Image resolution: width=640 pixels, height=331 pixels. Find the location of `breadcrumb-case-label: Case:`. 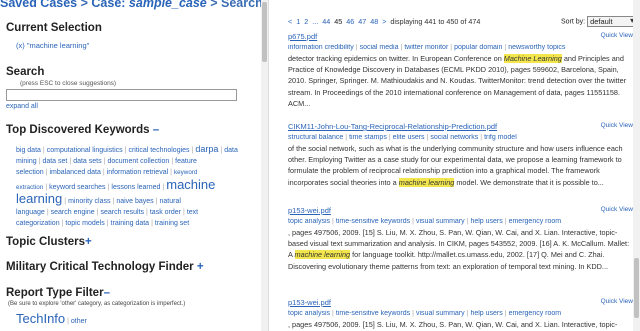

breadcrumb-case-label: Case: is located at coordinates (110, 5).